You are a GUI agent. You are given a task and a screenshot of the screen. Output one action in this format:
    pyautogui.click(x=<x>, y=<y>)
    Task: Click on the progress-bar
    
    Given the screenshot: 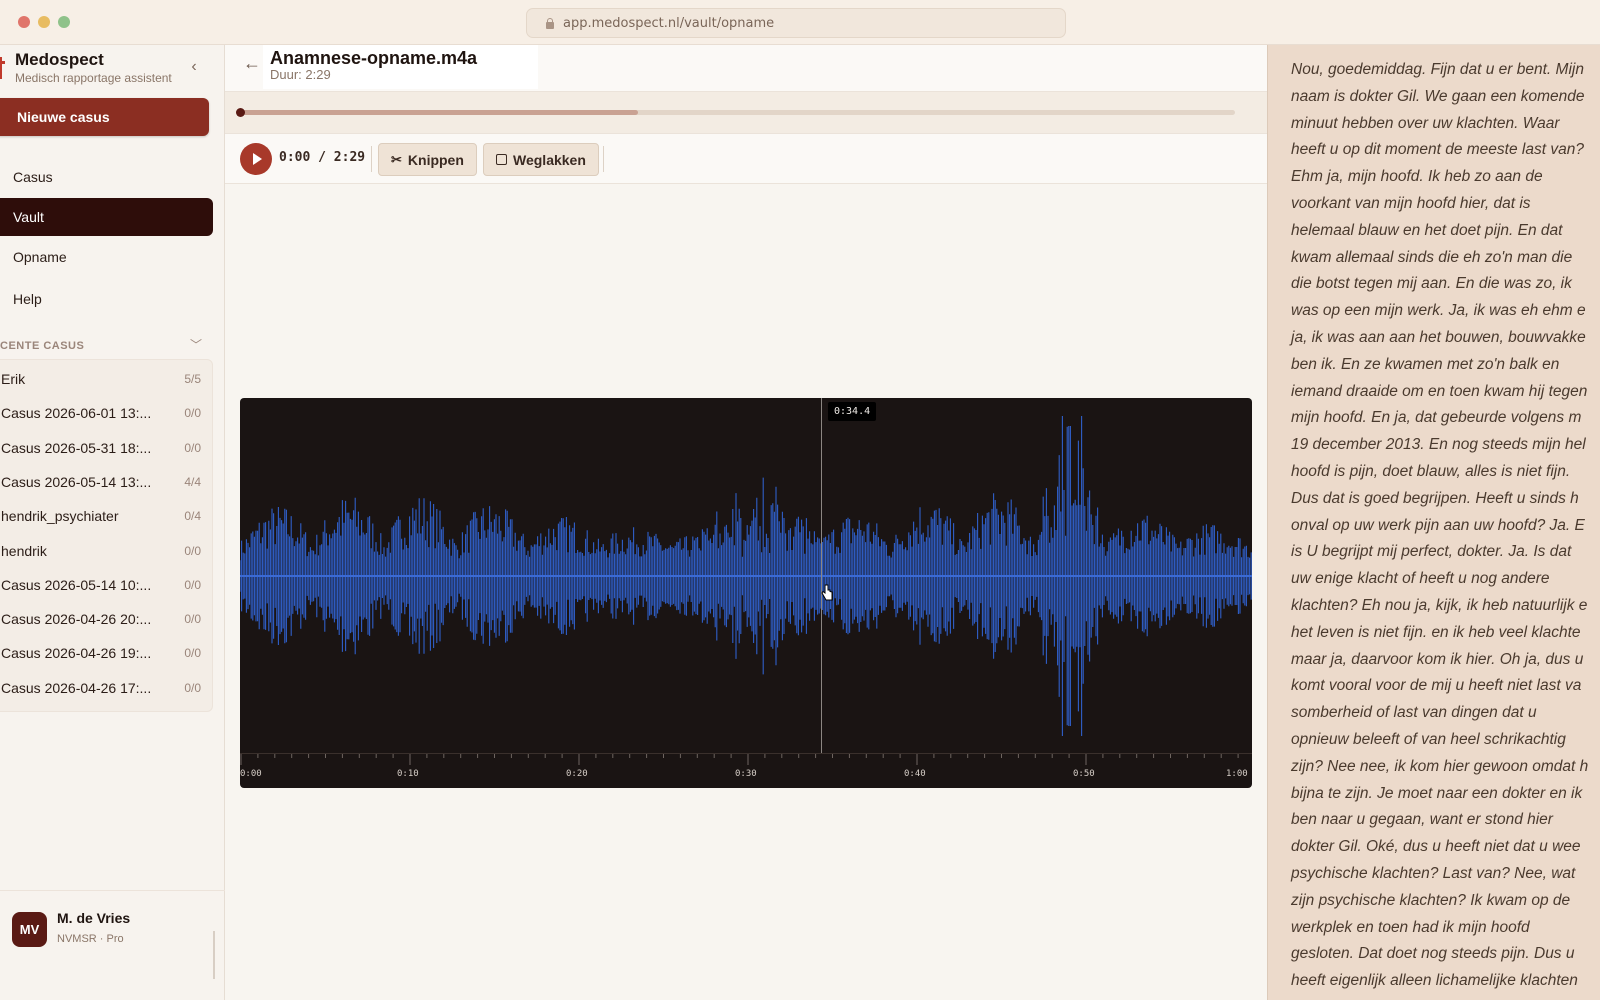 What is the action you would take?
    pyautogui.click(x=735, y=112)
    